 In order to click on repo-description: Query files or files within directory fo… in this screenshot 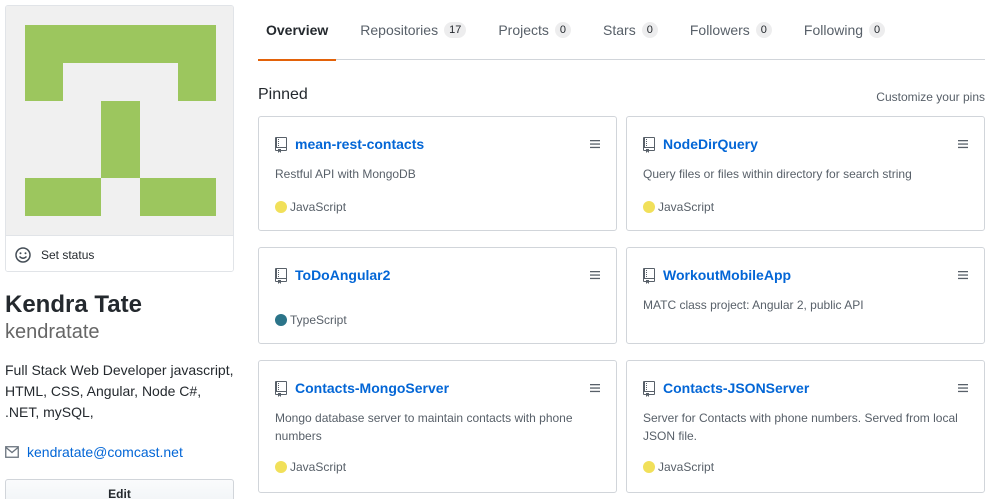, I will do `click(777, 174)`.